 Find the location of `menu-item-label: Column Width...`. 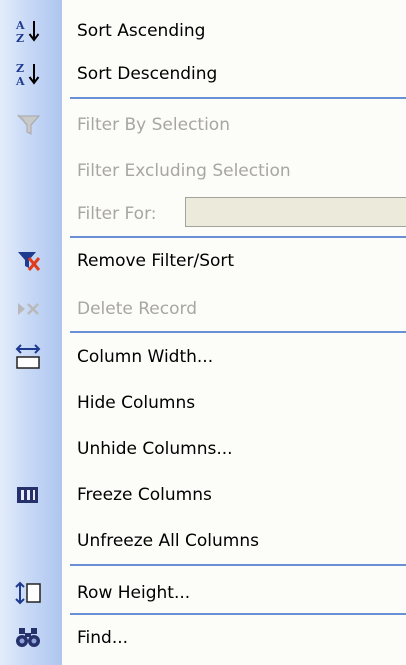

menu-item-label: Column Width... is located at coordinates (145, 357).